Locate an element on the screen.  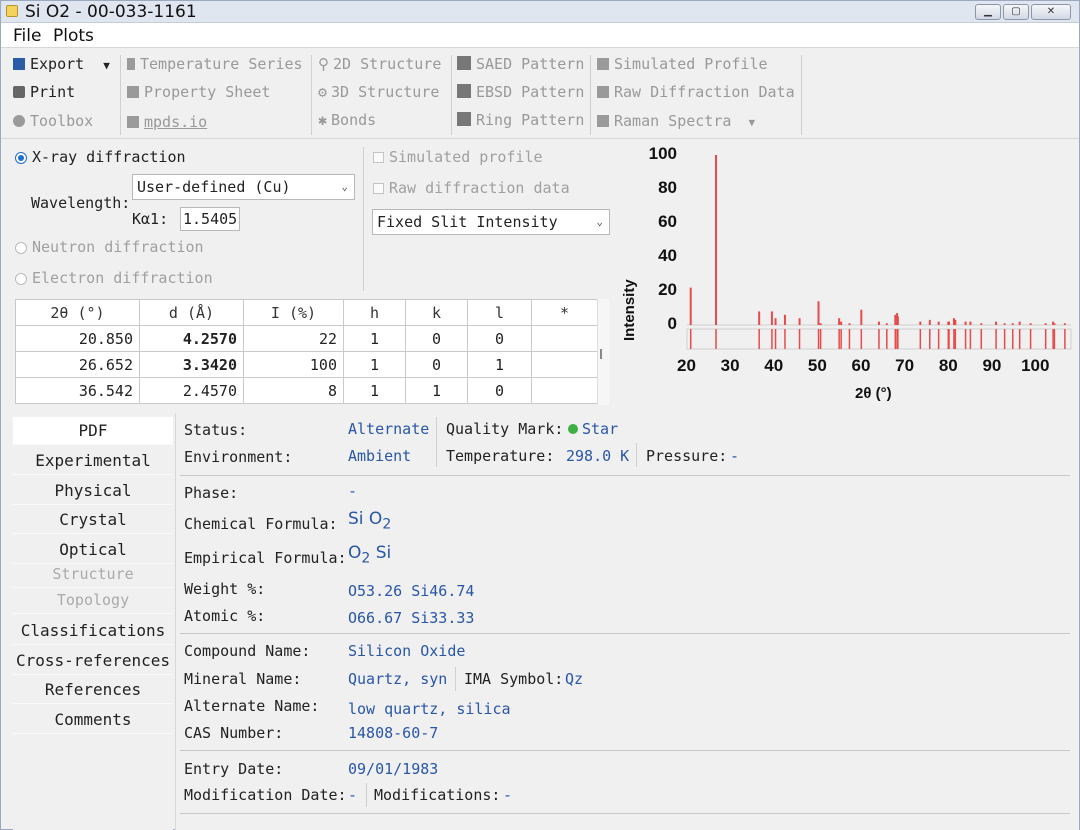
menu-bar: File Plots is located at coordinates (540, 35).